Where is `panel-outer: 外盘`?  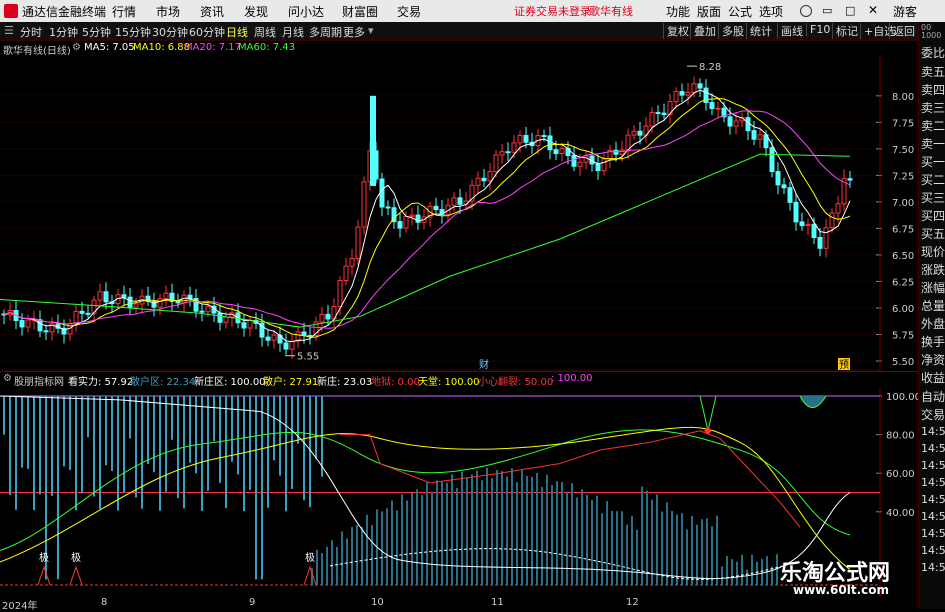
panel-outer: 外盘 is located at coordinates (933, 323).